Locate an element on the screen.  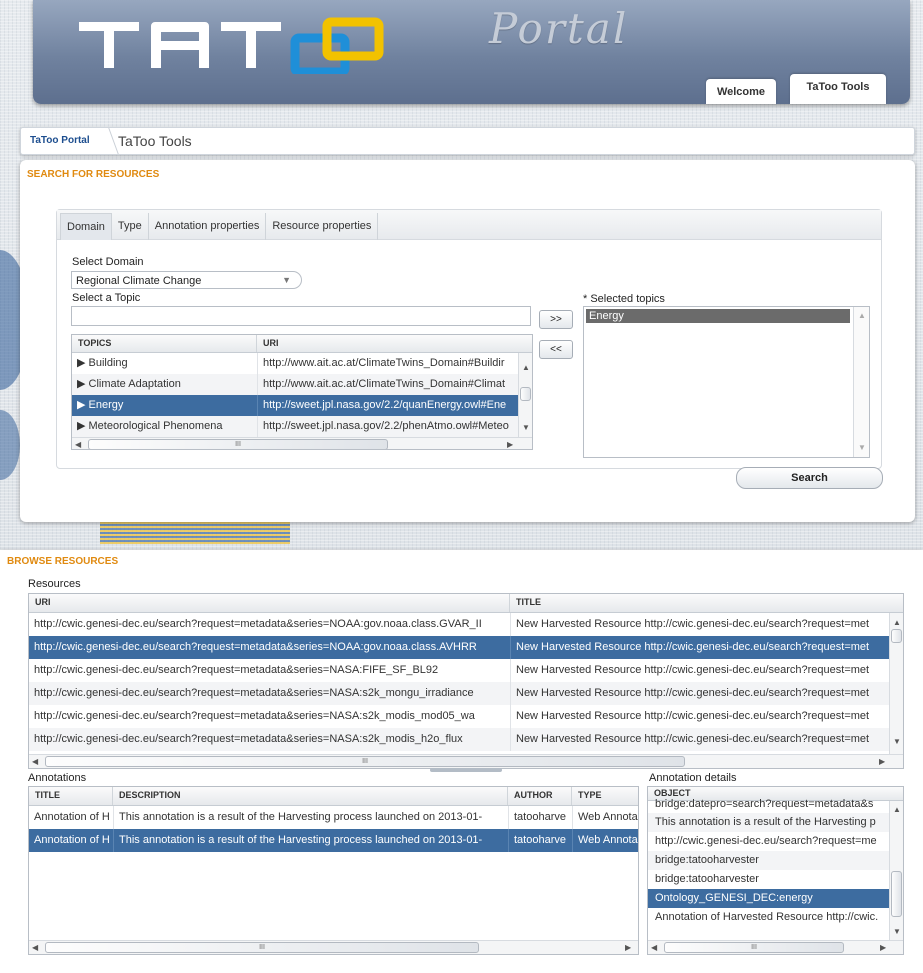
chevron-down-icon: ▼ is located at coordinates (286, 280).